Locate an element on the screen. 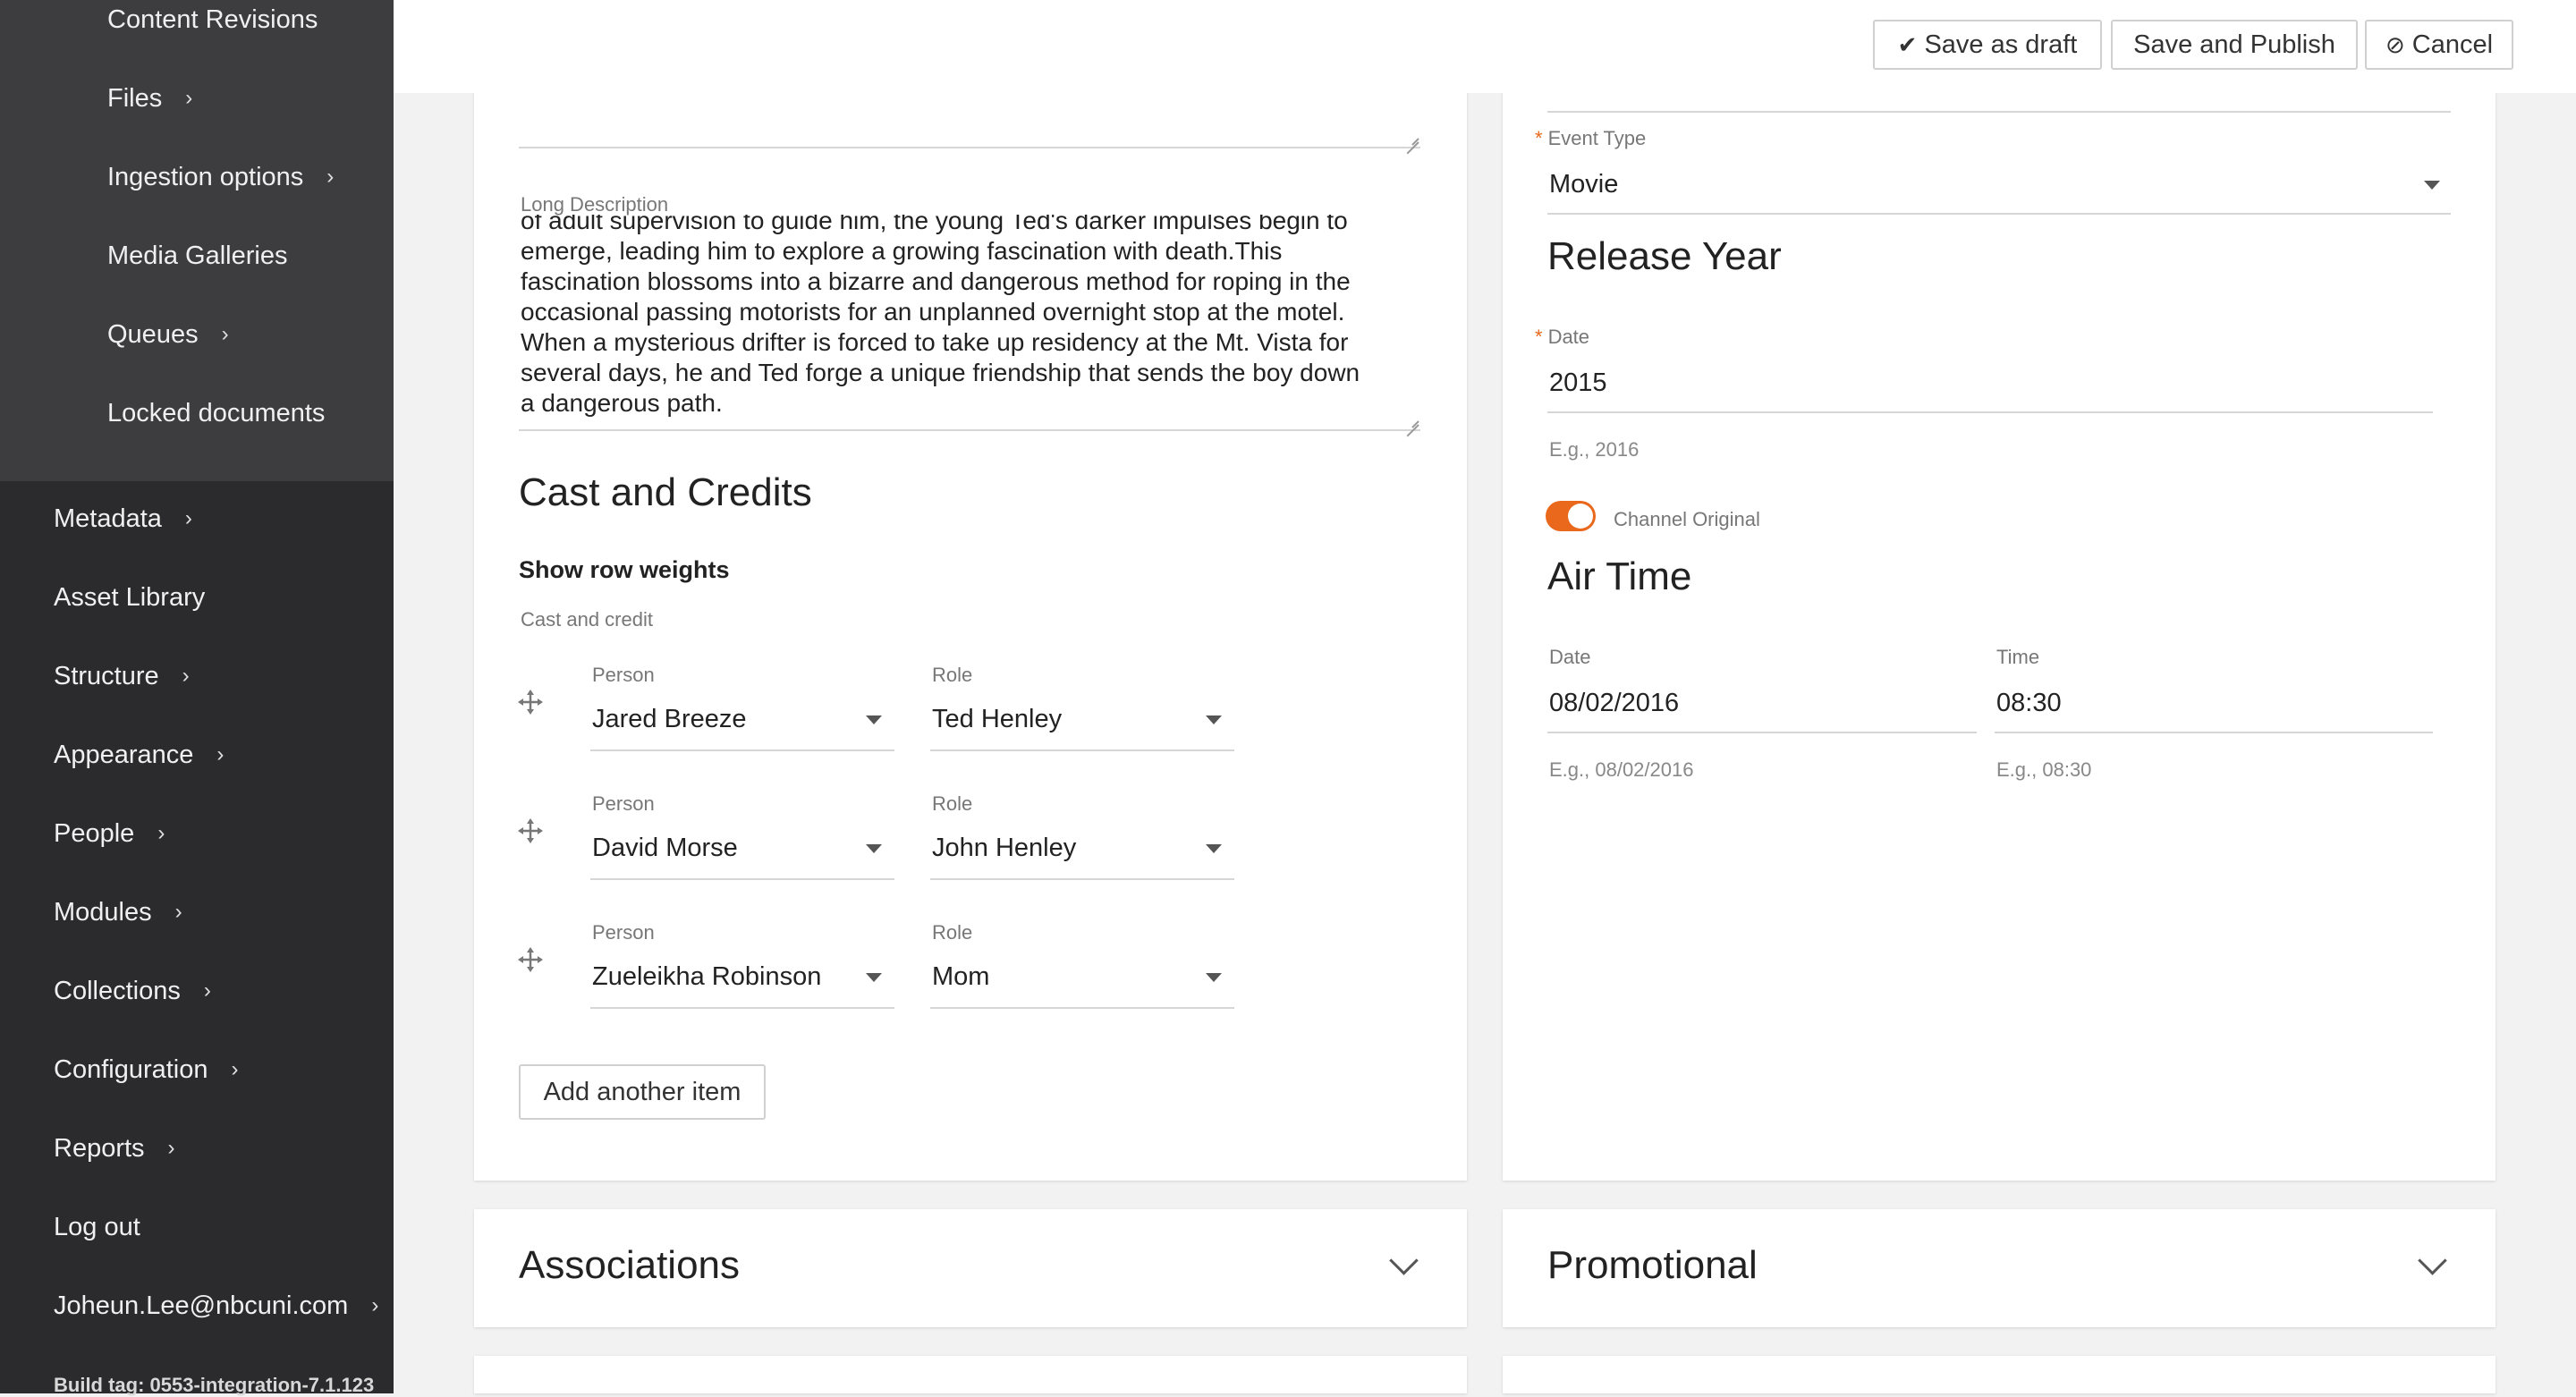 This screenshot has width=2576, height=1397. cancel-button: ⊘ Cancel is located at coordinates (2439, 45).